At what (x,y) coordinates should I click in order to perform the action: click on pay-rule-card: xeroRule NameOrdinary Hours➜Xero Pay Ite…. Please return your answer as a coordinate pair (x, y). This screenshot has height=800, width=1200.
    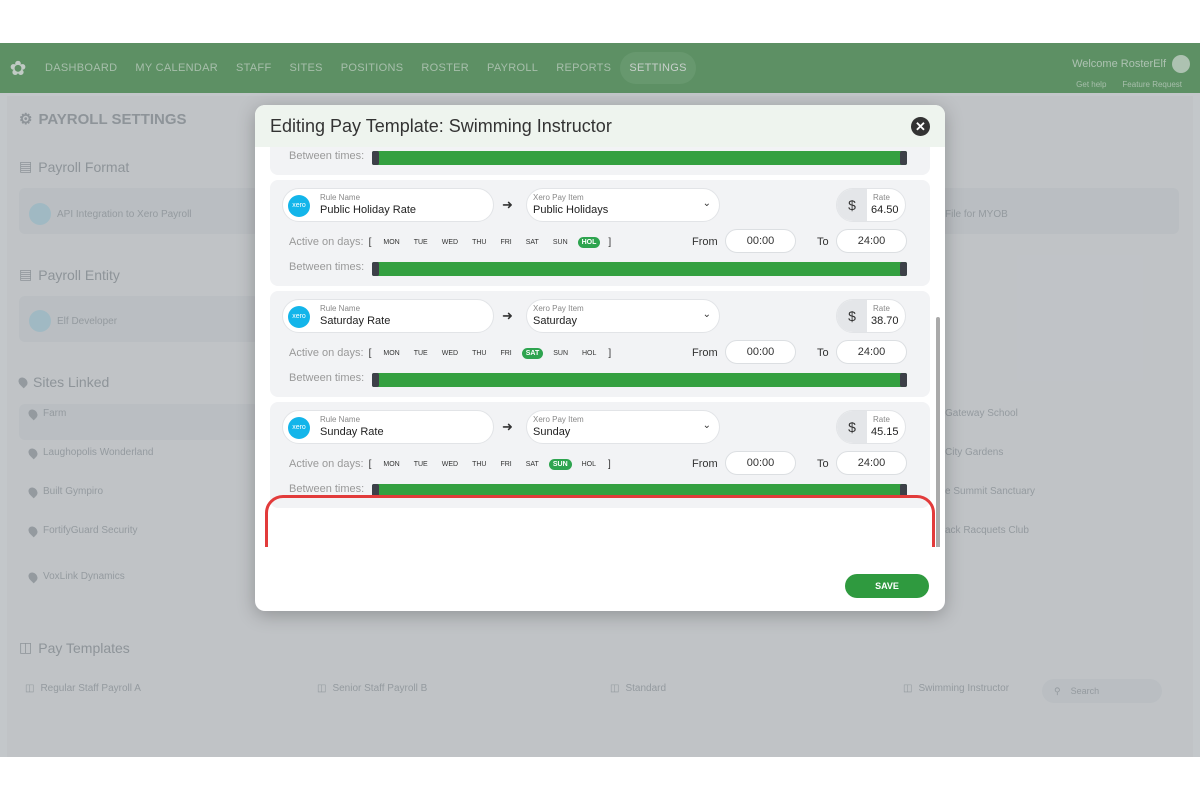
    Looking at the image, I should click on (600, 161).